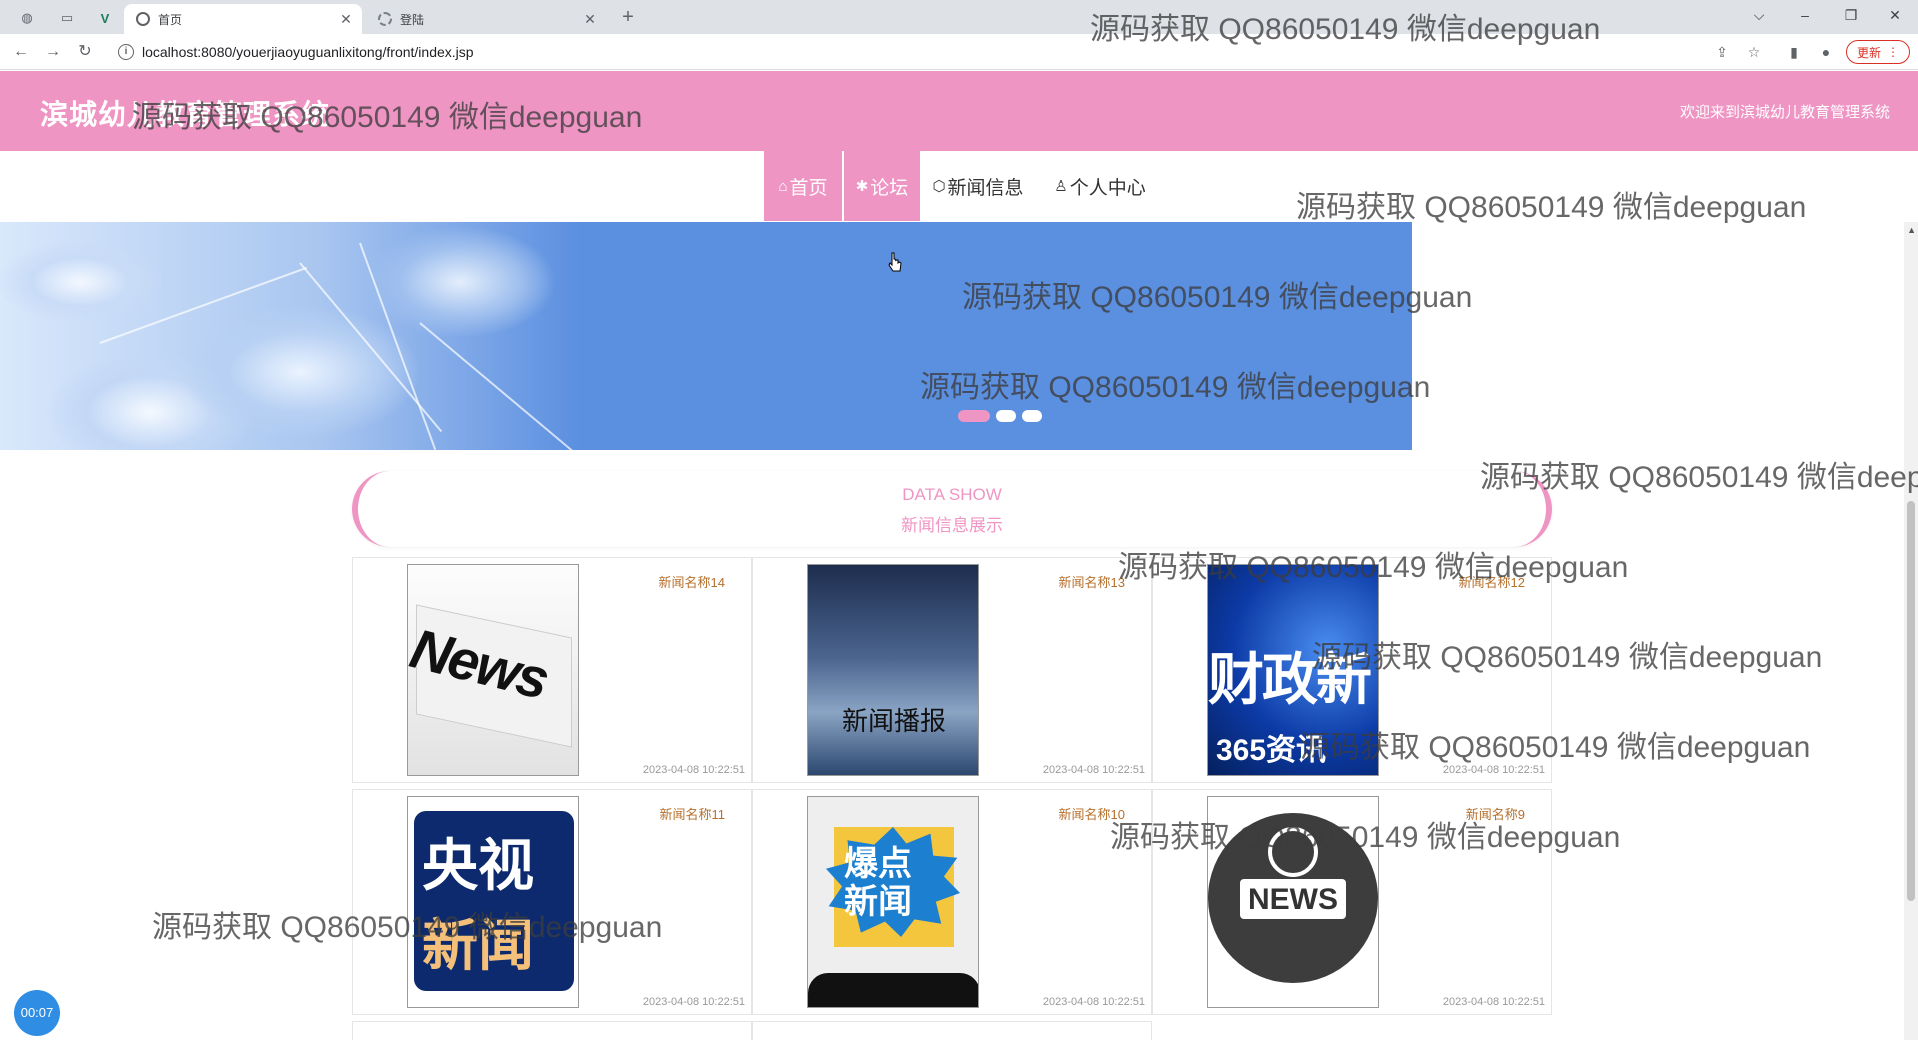 The image size is (1918, 1040). What do you see at coordinates (1893, 52) in the screenshot?
I see `kebab-menu-icon: ⋮` at bounding box center [1893, 52].